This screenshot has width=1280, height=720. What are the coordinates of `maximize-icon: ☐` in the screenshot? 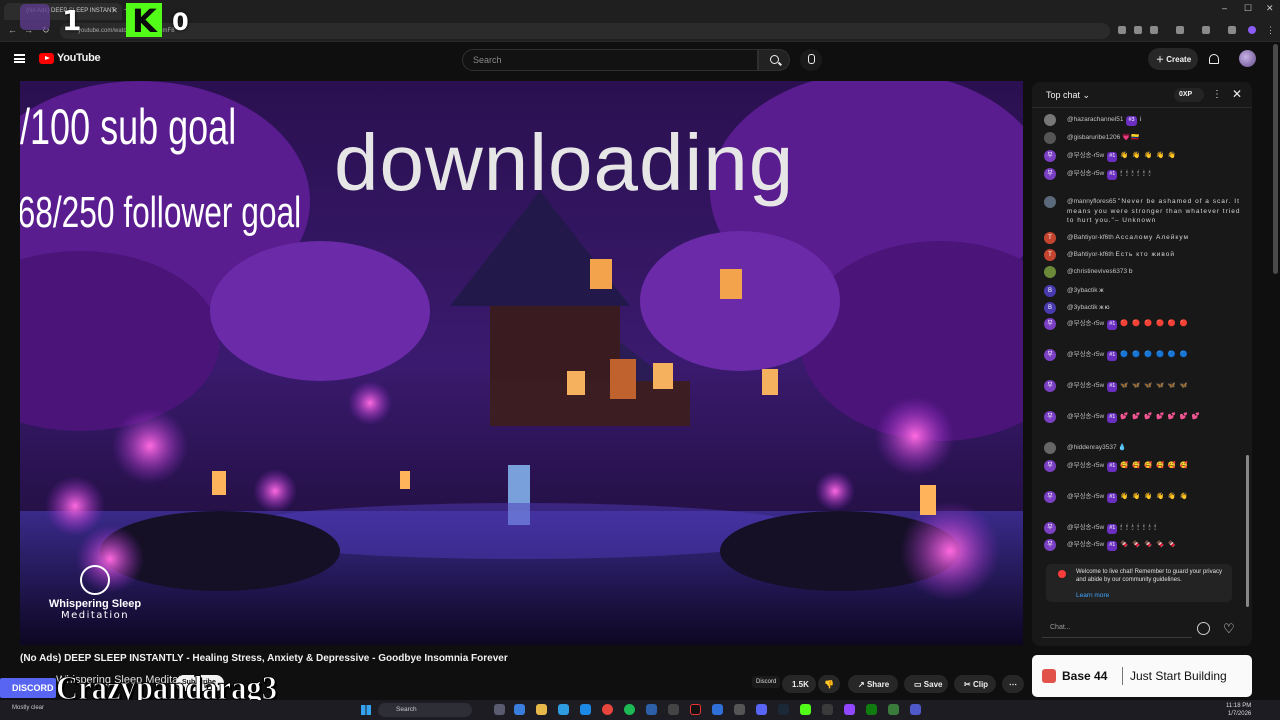 It's located at (1248, 8).